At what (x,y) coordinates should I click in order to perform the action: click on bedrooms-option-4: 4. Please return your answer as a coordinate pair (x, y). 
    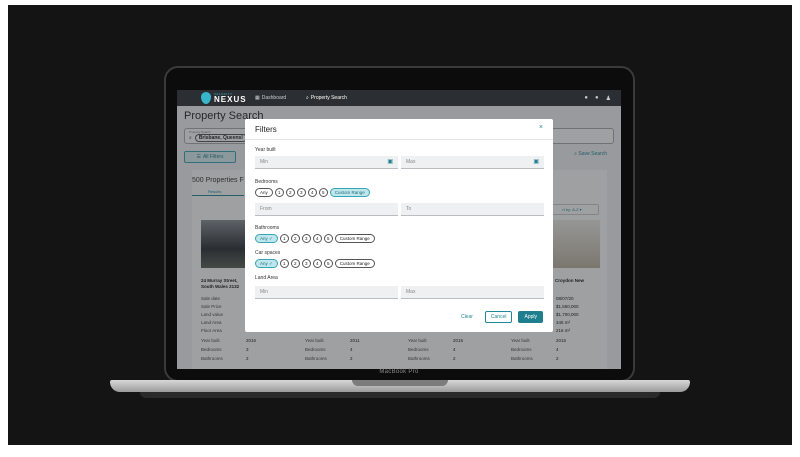
    Looking at the image, I should click on (312, 192).